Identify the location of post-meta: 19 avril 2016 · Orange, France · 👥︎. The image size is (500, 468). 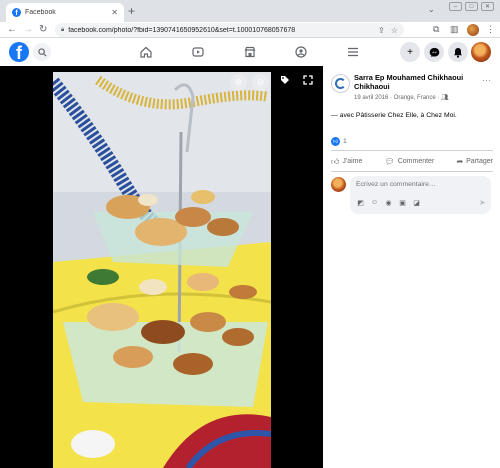
(401, 98).